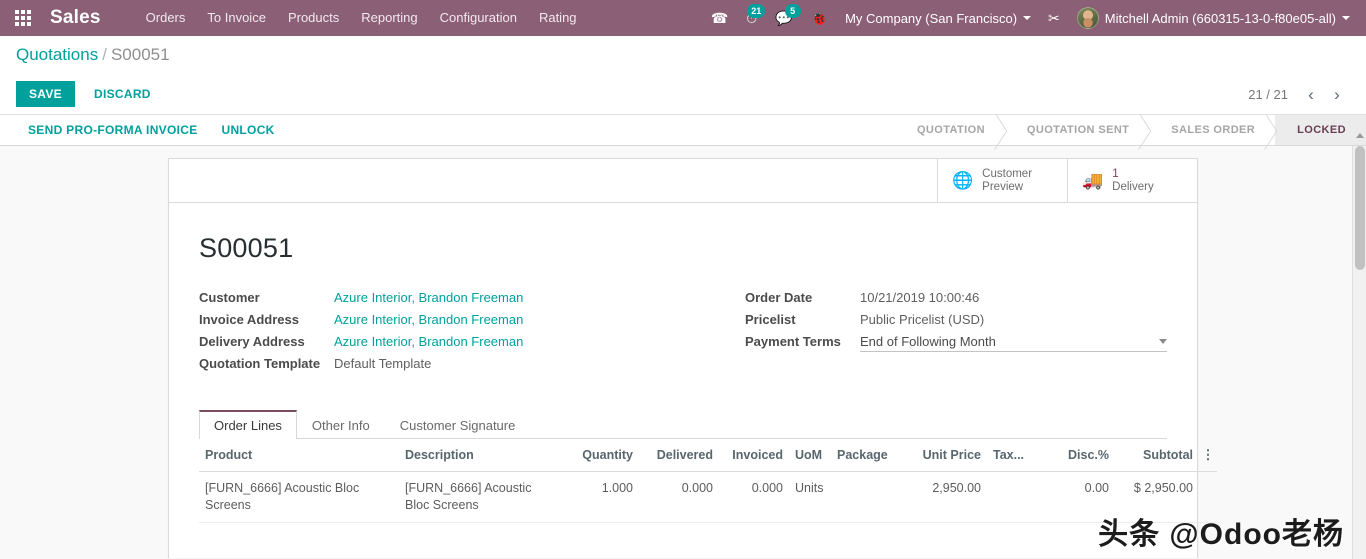  I want to click on stage-quotation: QUOTATION, so click(949, 130).